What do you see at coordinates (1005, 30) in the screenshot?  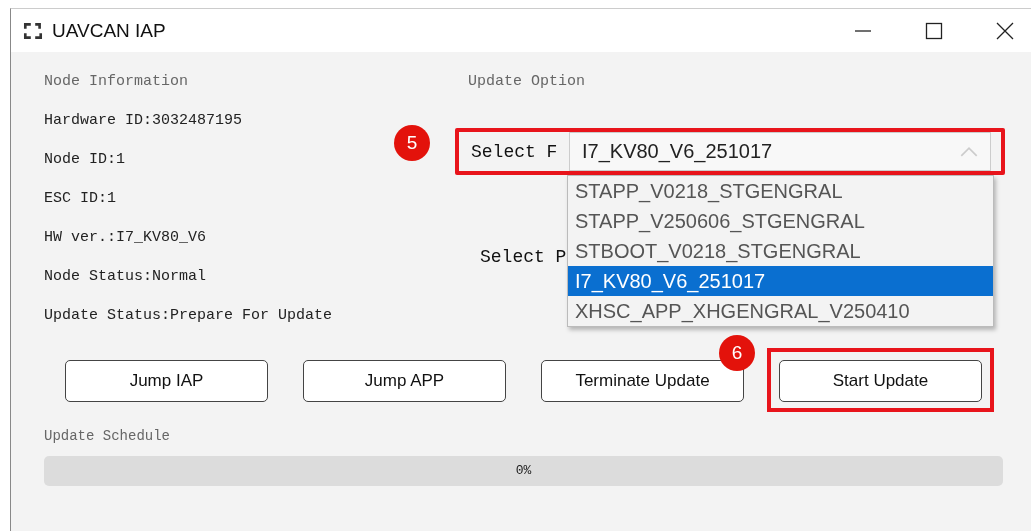 I see `close-icon` at bounding box center [1005, 30].